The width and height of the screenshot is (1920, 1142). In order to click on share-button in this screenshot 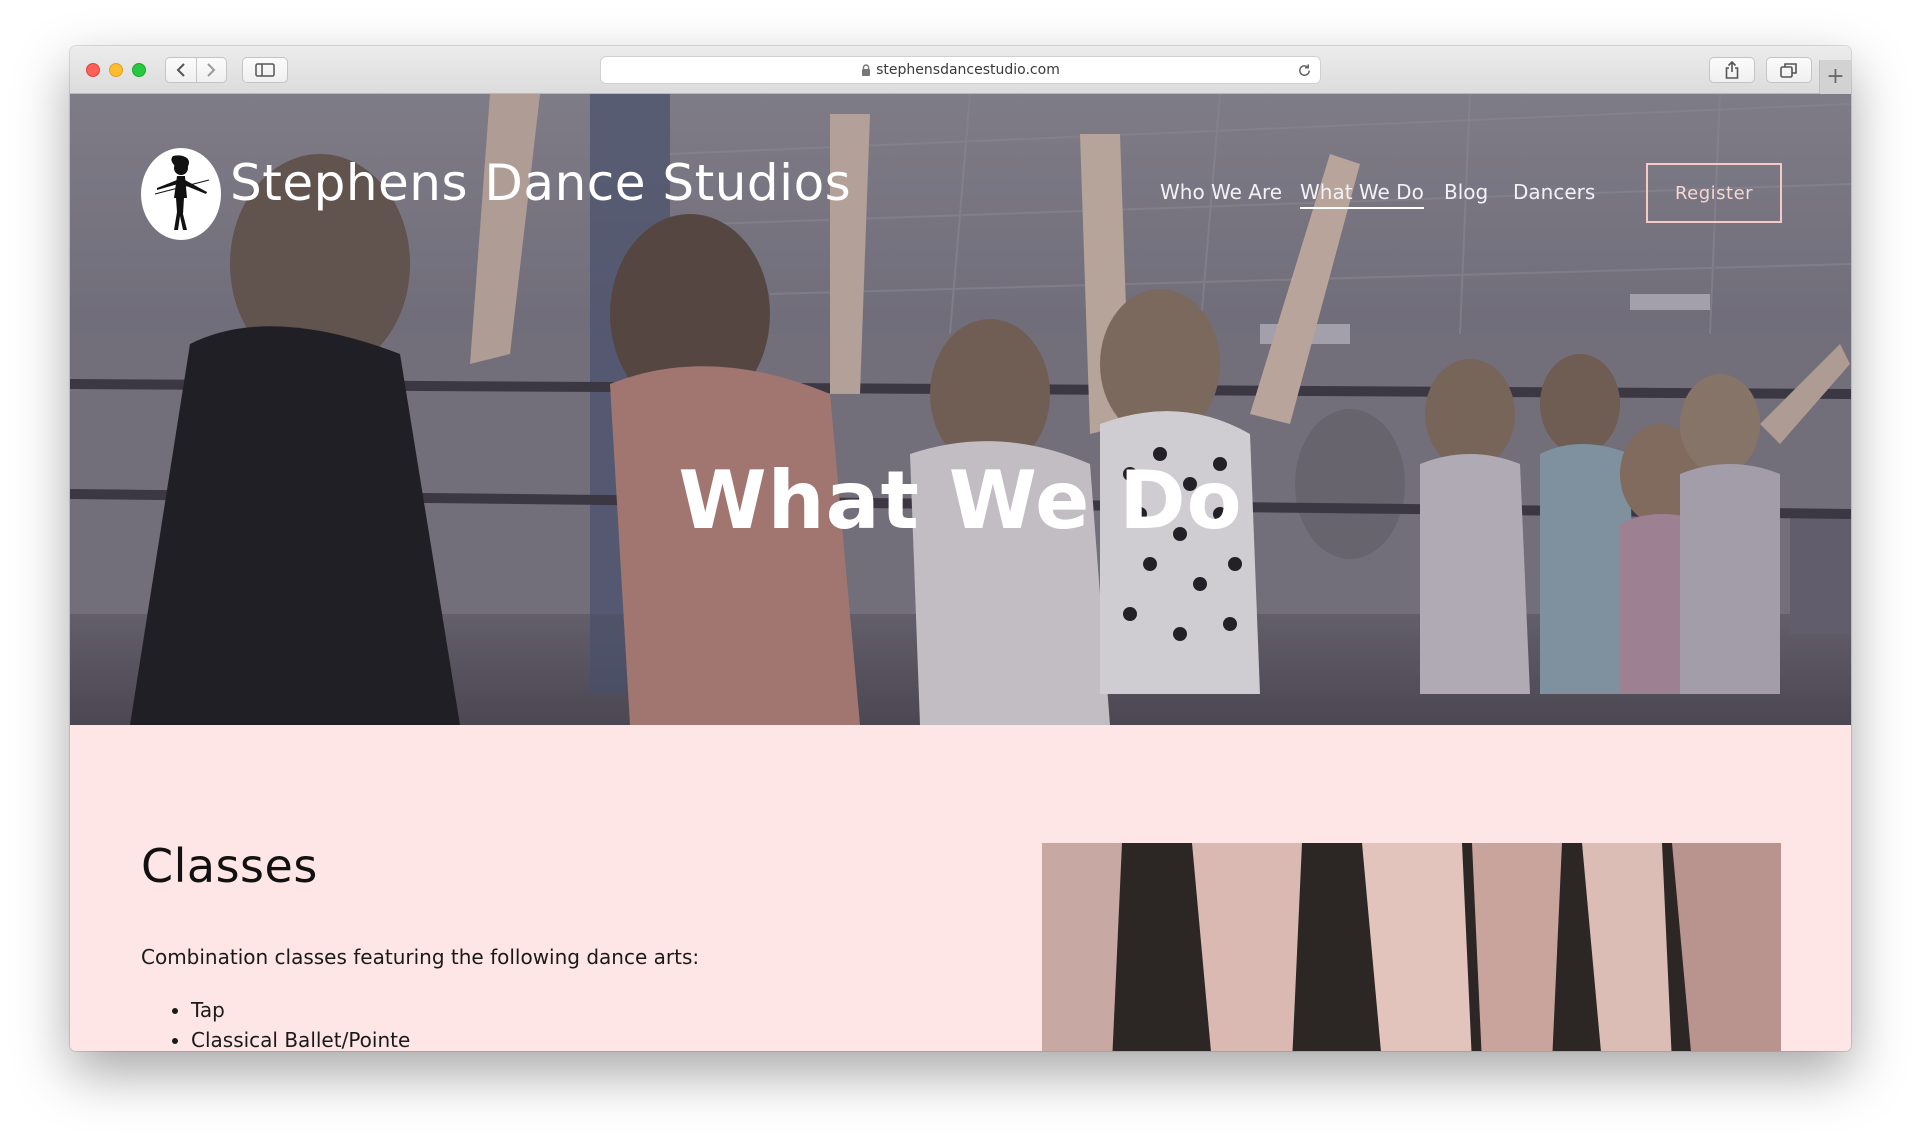, I will do `click(1732, 70)`.